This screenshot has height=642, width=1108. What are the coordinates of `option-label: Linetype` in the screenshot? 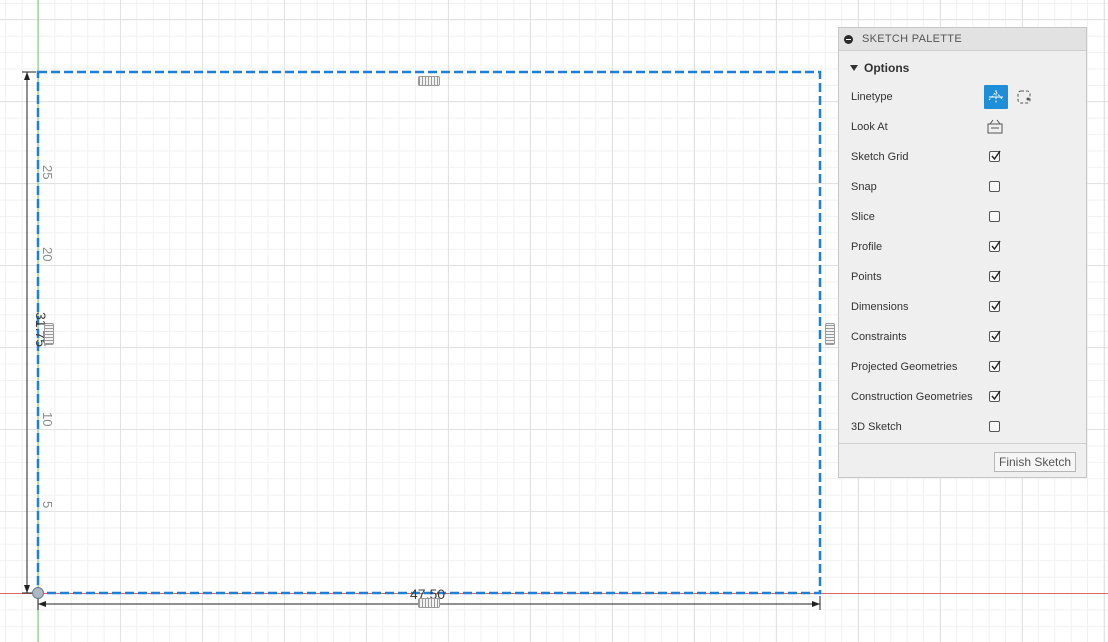 It's located at (872, 97).